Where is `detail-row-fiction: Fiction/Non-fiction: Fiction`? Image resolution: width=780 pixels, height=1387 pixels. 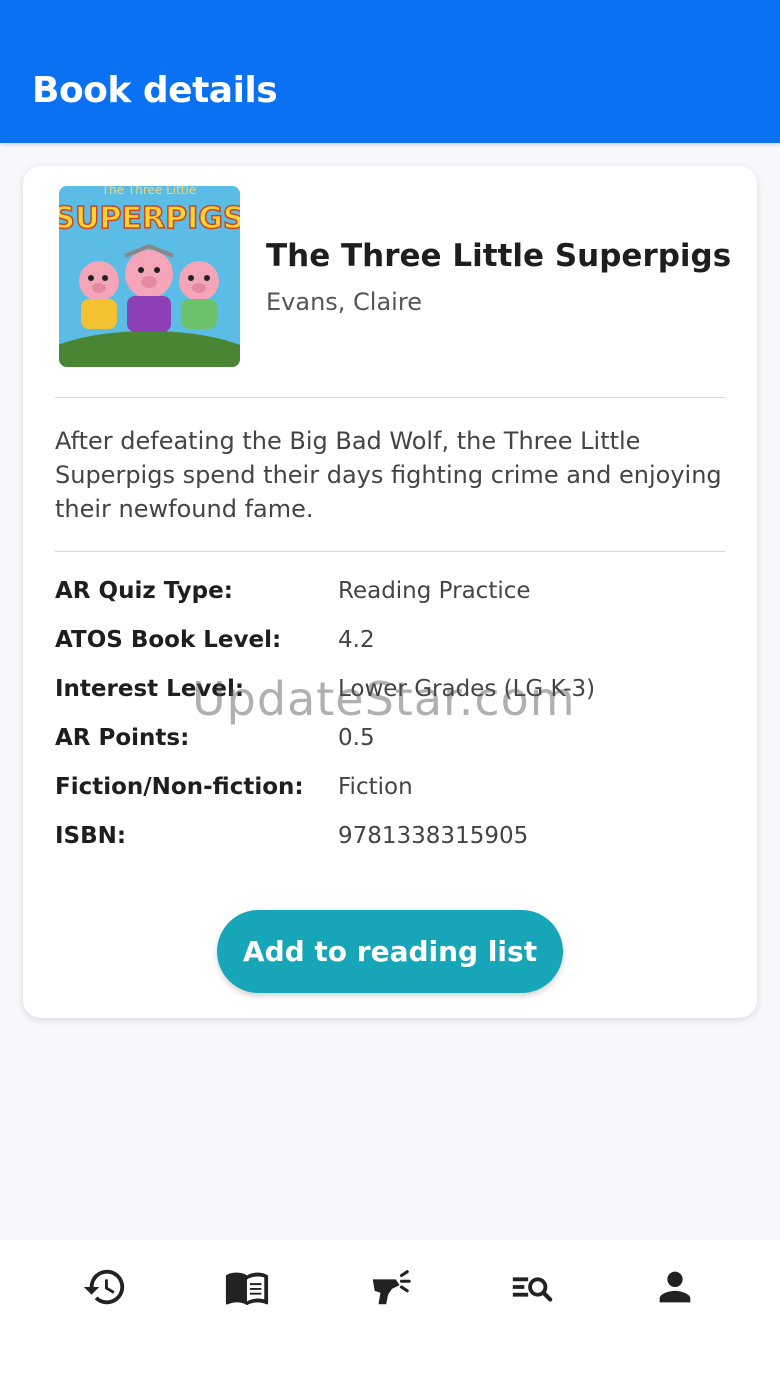
detail-row-fiction: Fiction/Non-fiction: Fiction is located at coordinates (390, 798).